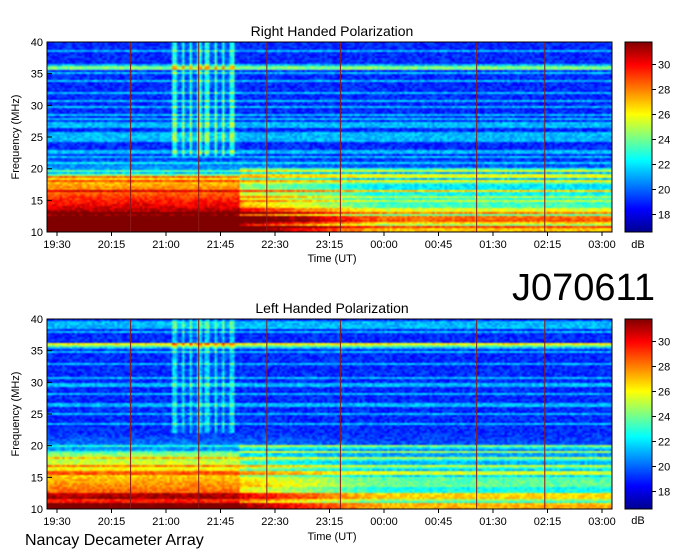 The image size is (680, 557). I want to click on panel-title: Left Handed Polarization, so click(331, 308).